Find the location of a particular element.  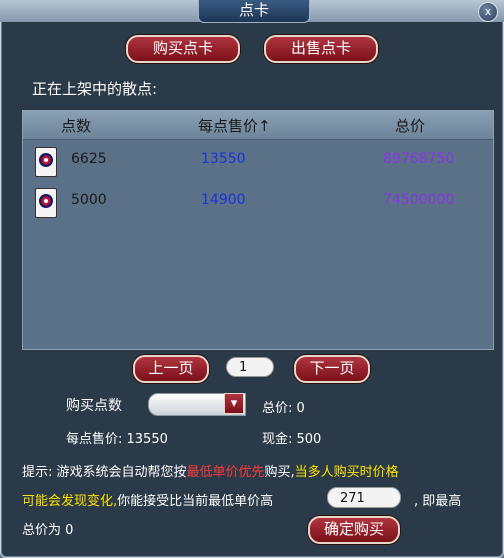

hint-emphasis-yellow: 当多人购买时价格 is located at coordinates (346, 472).